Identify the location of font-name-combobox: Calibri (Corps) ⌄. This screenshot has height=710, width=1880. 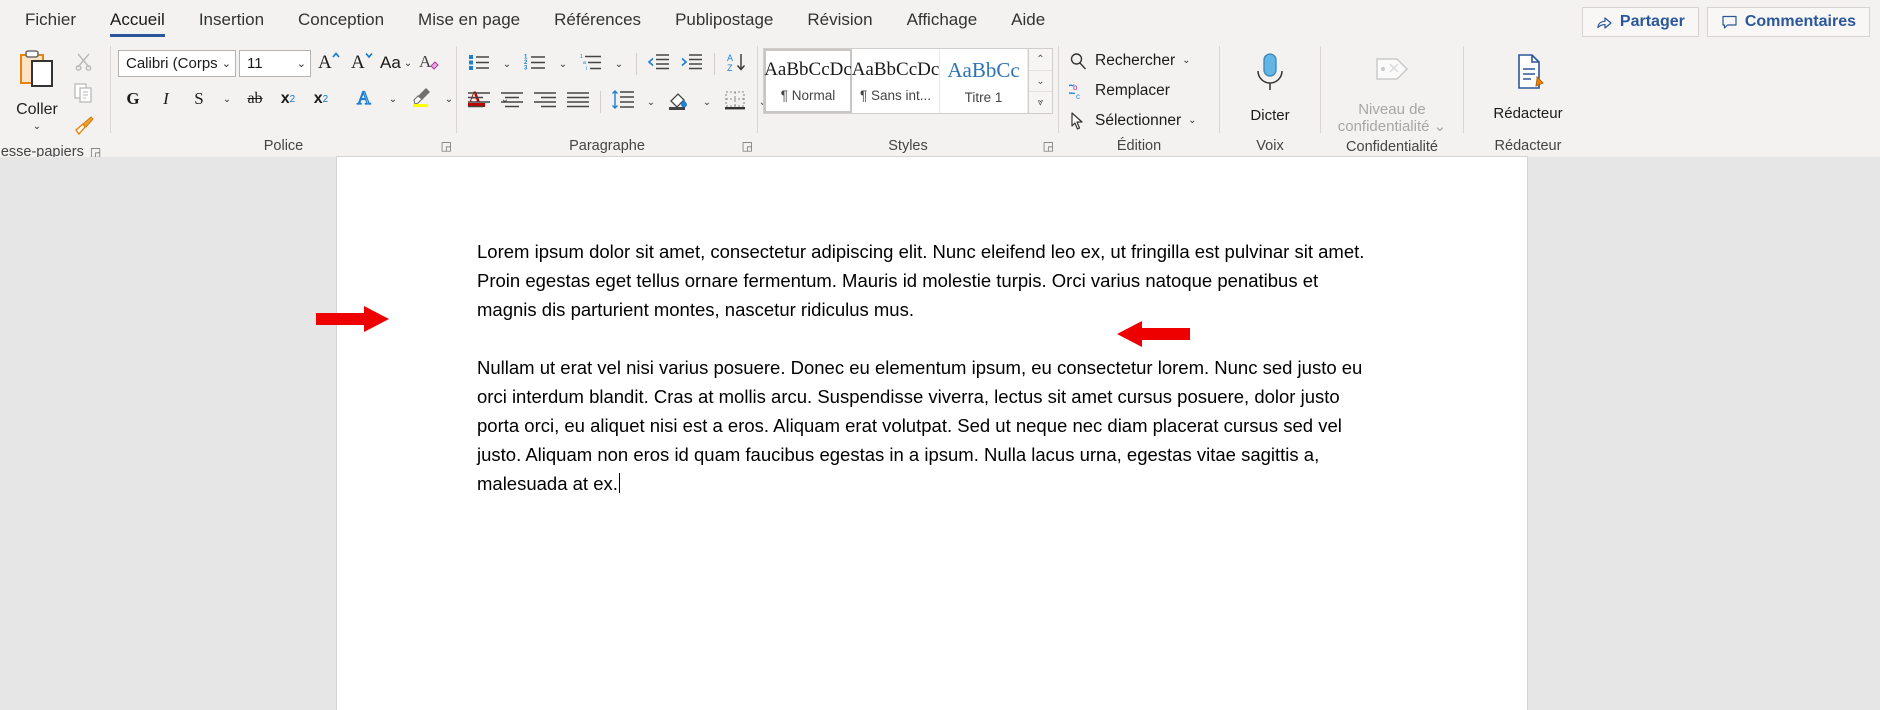
(177, 63).